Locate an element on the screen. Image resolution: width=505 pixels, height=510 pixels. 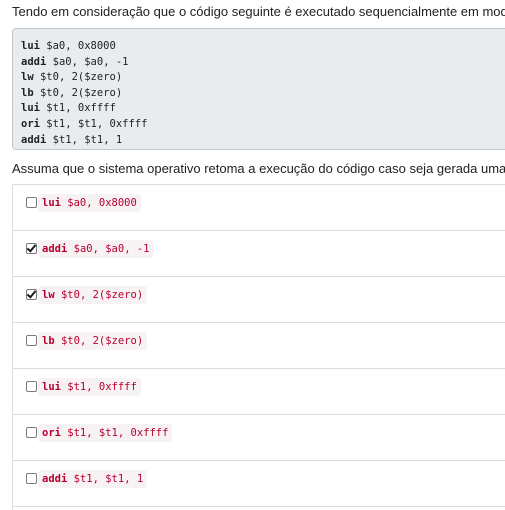
code-line: ori $t1, $t1, 0xffff is located at coordinates (84, 123).